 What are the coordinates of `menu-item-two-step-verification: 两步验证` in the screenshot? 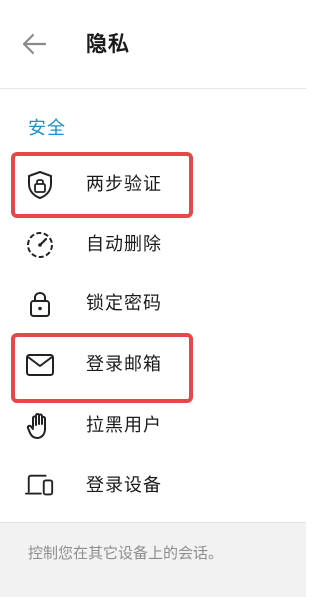 It's located at (153, 185).